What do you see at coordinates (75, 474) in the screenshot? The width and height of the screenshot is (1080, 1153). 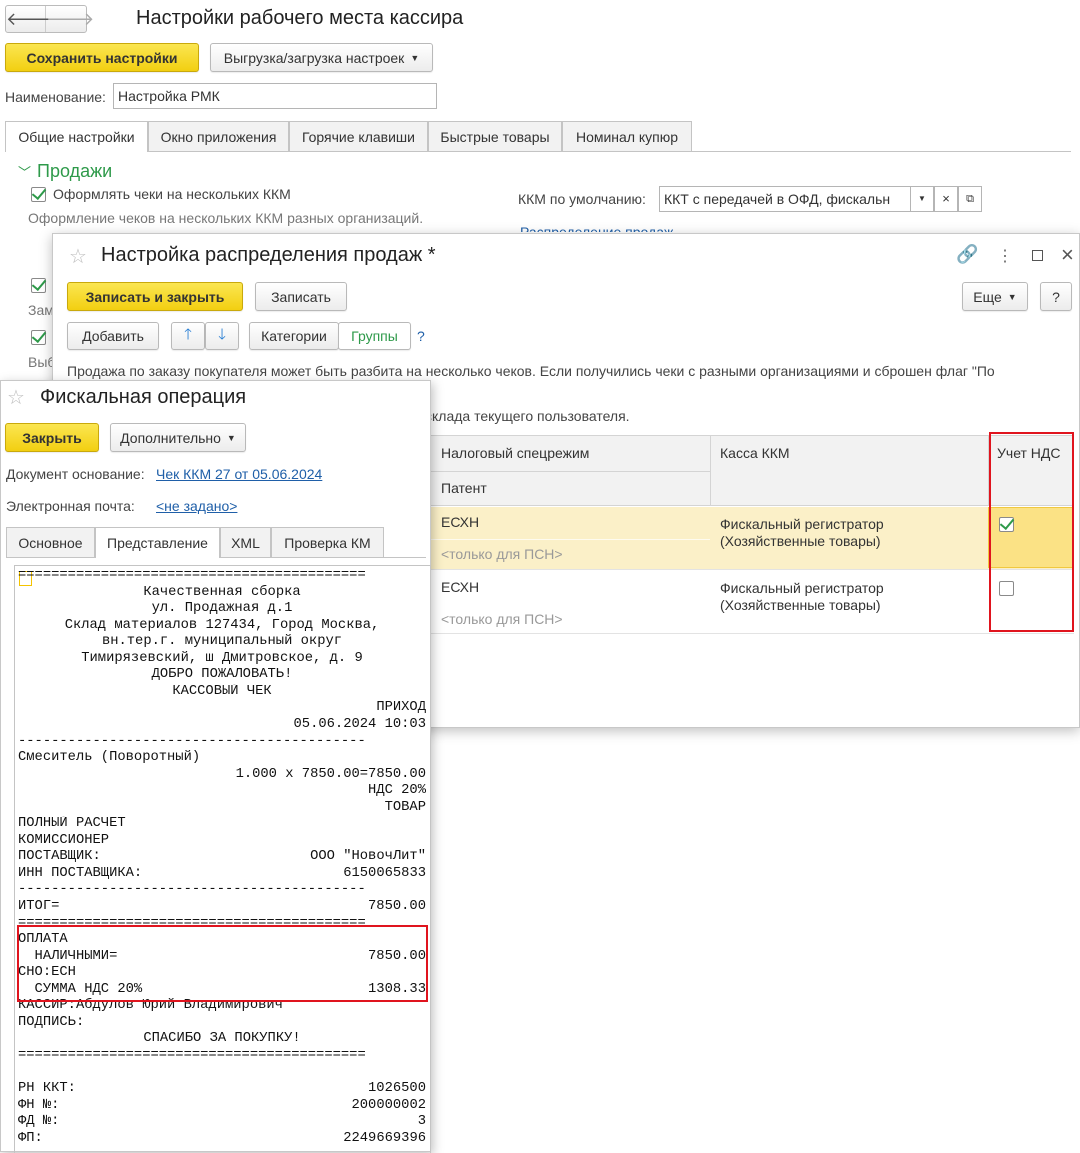 I see `doc-basis-label: Документ основание:` at bounding box center [75, 474].